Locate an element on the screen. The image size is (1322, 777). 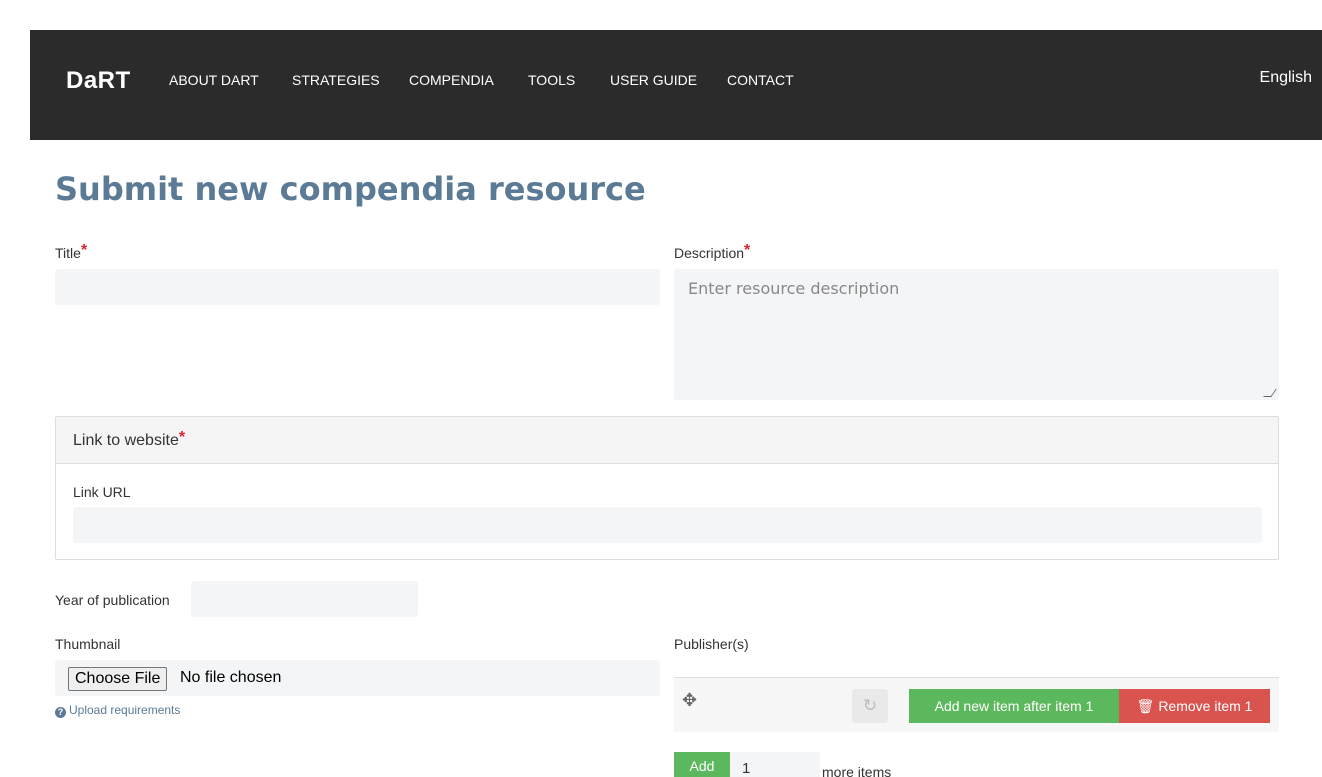
publishers-label: Publisher(s) is located at coordinates (711, 644).